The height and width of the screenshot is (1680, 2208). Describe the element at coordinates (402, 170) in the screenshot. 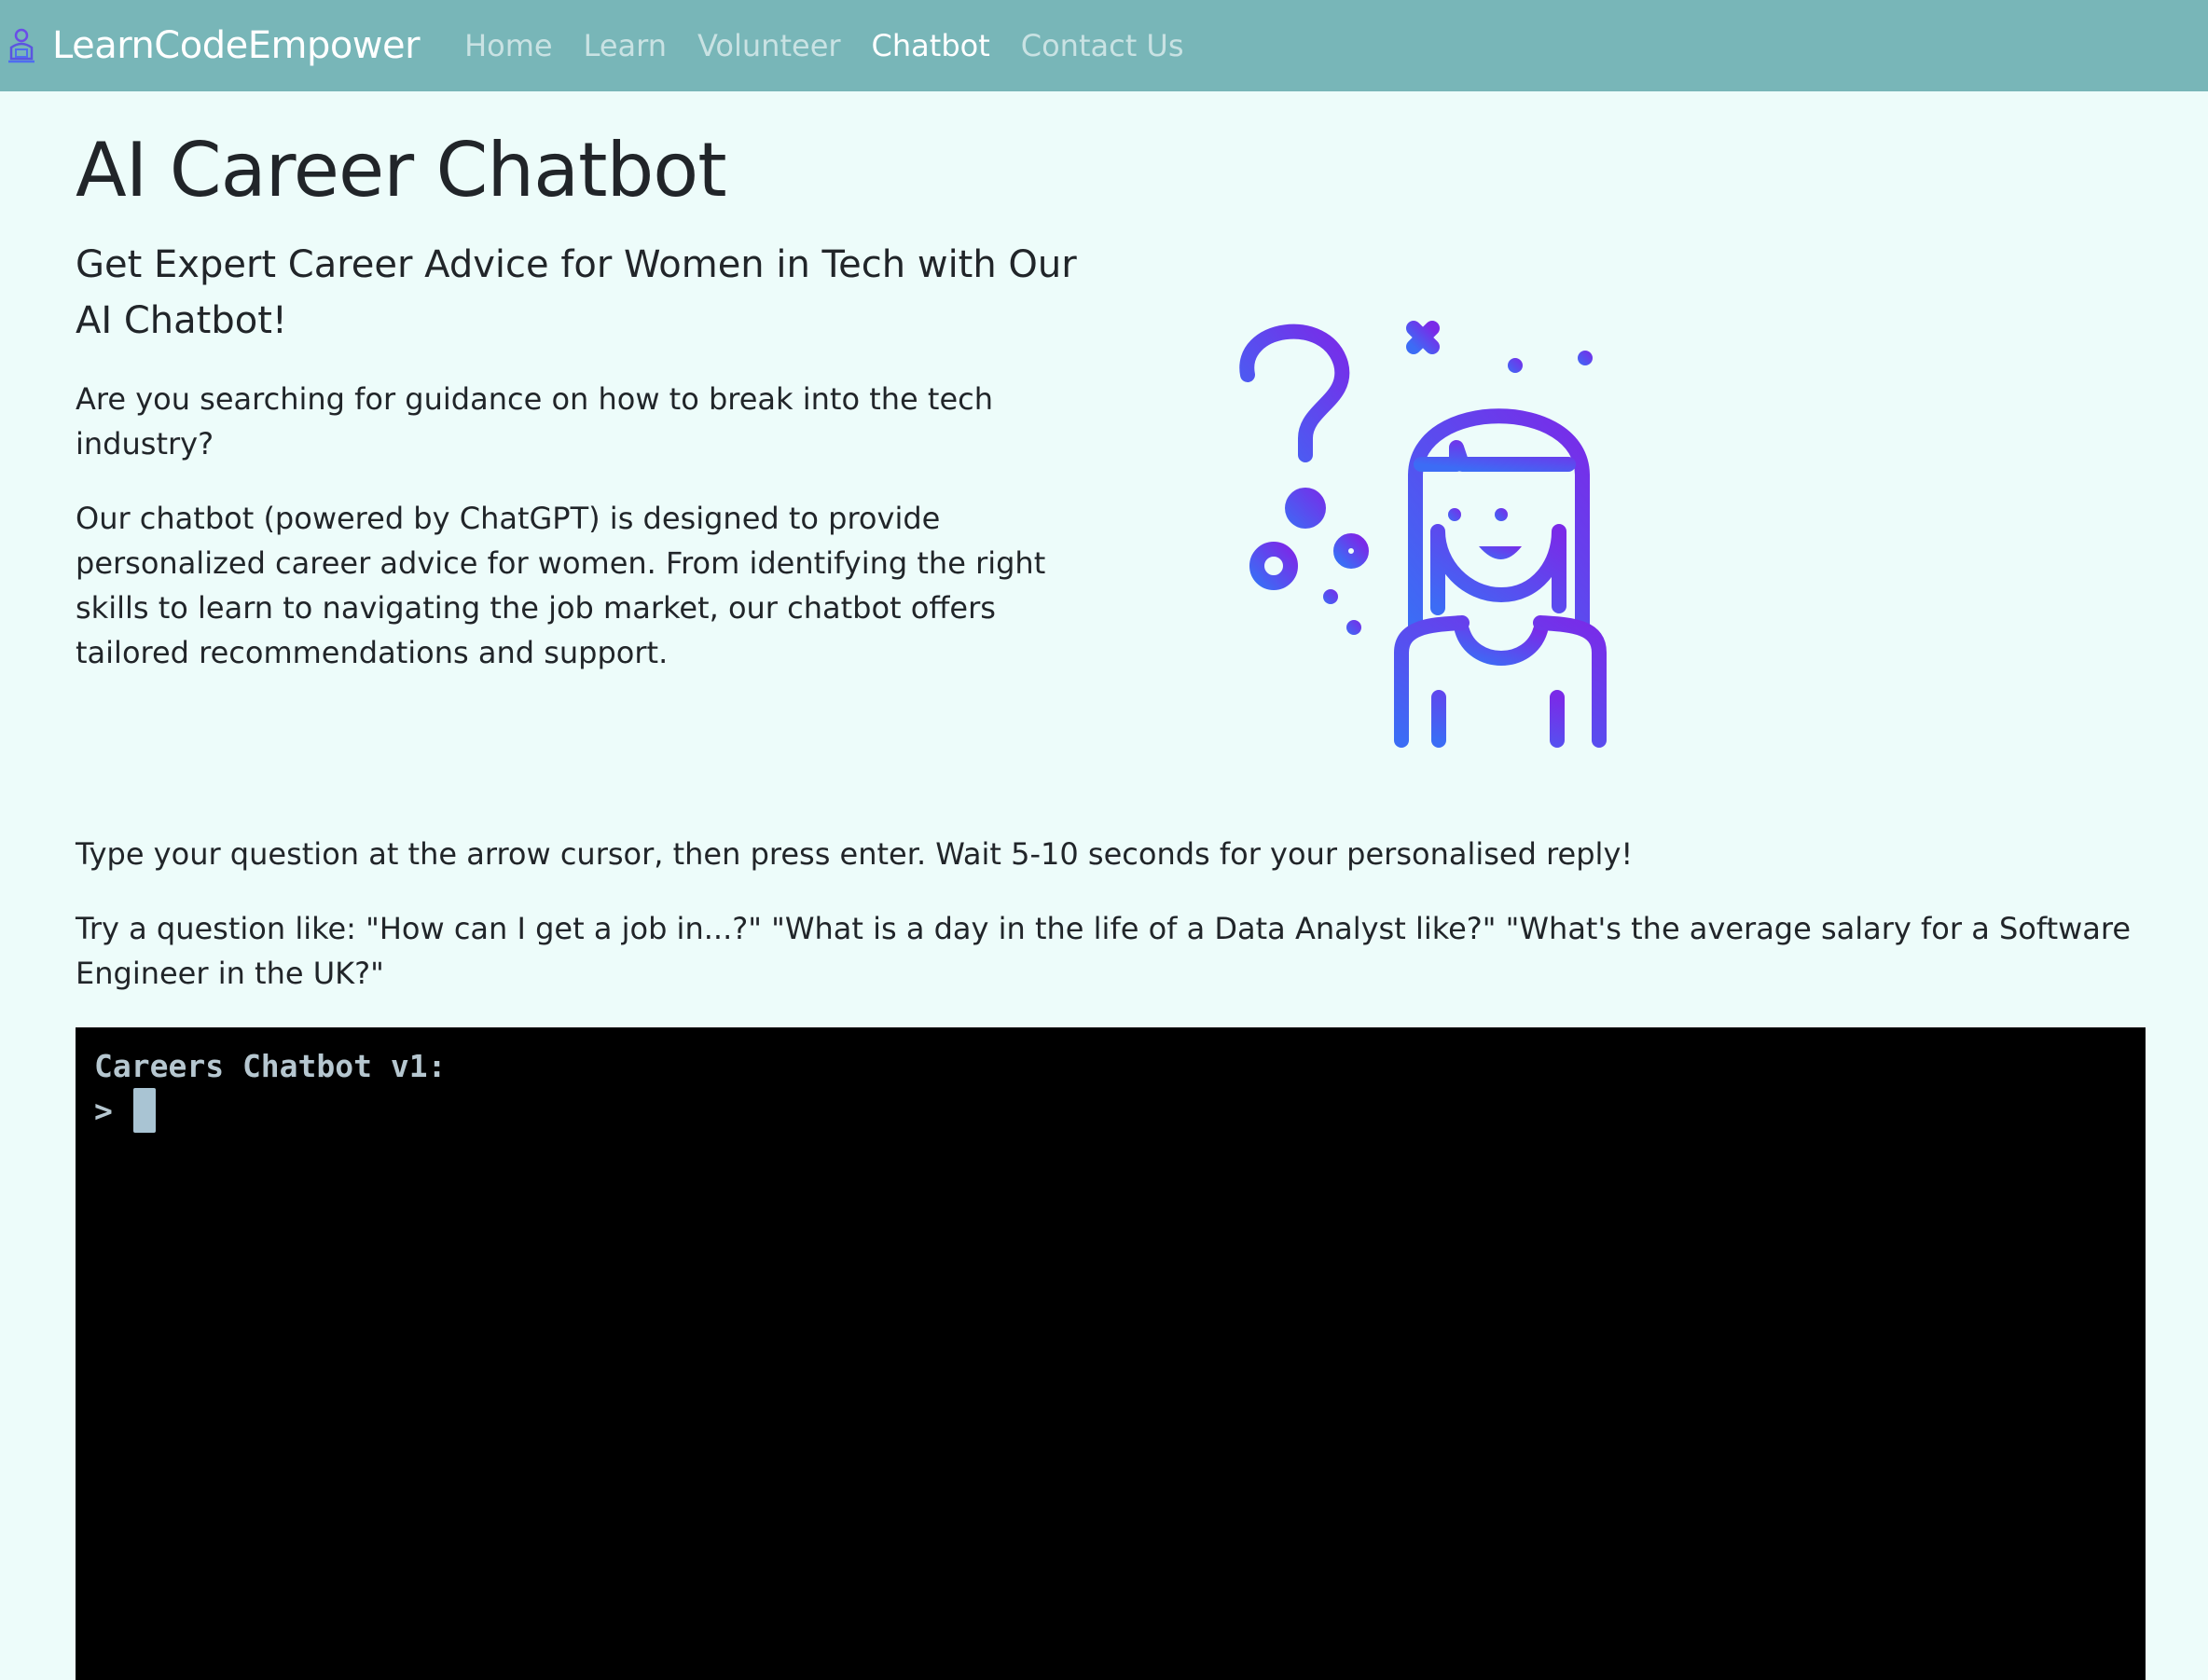

I see `page-title: AI Career Chatbot` at that location.